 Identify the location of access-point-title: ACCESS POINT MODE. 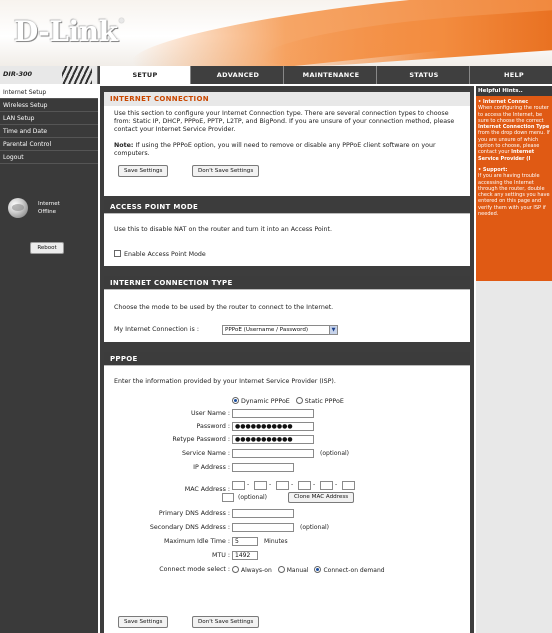
(287, 207).